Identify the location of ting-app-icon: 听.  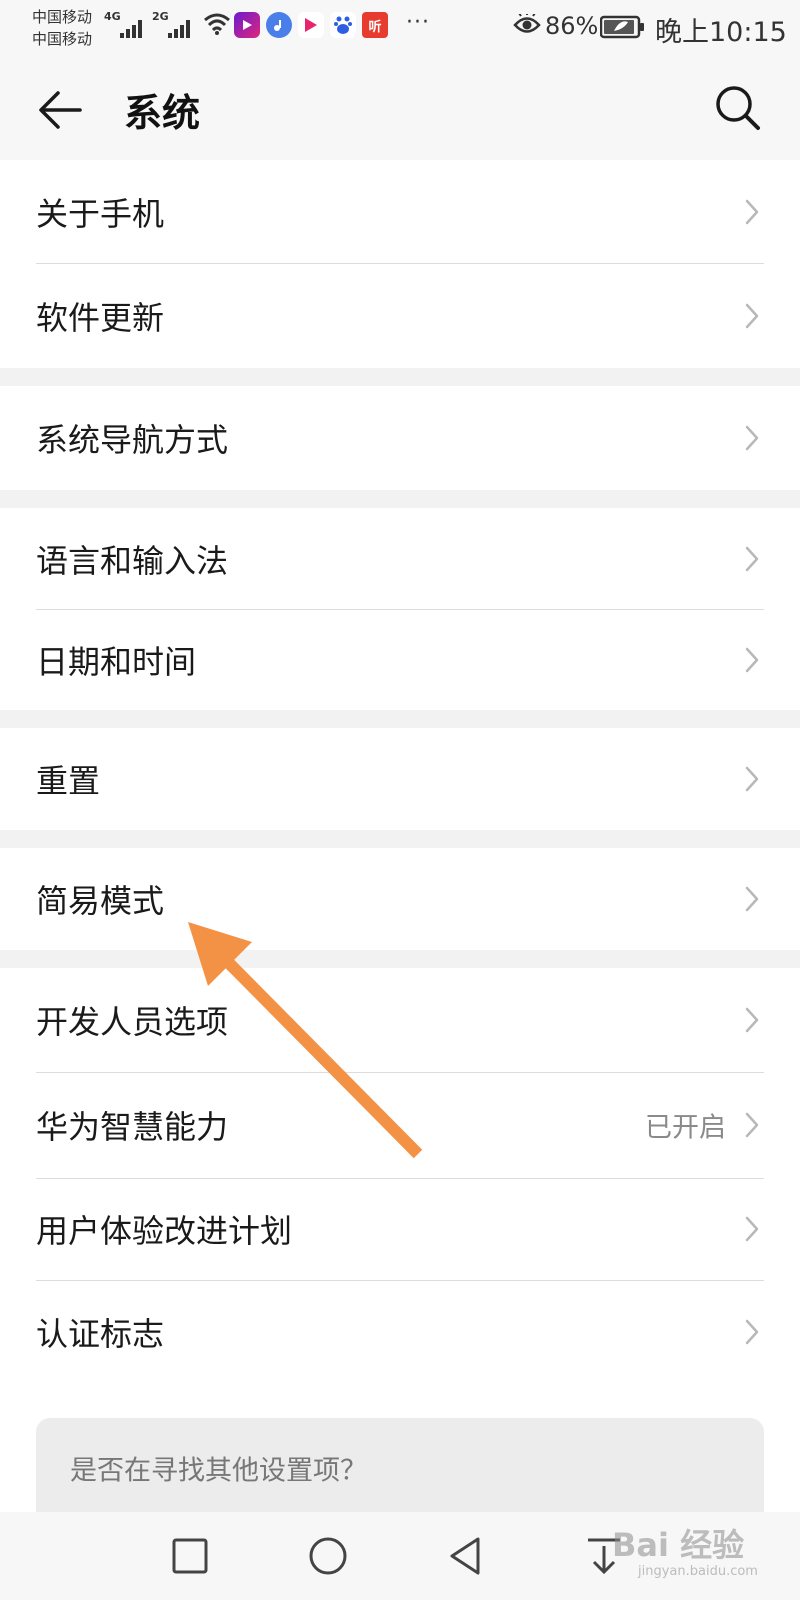
(375, 25).